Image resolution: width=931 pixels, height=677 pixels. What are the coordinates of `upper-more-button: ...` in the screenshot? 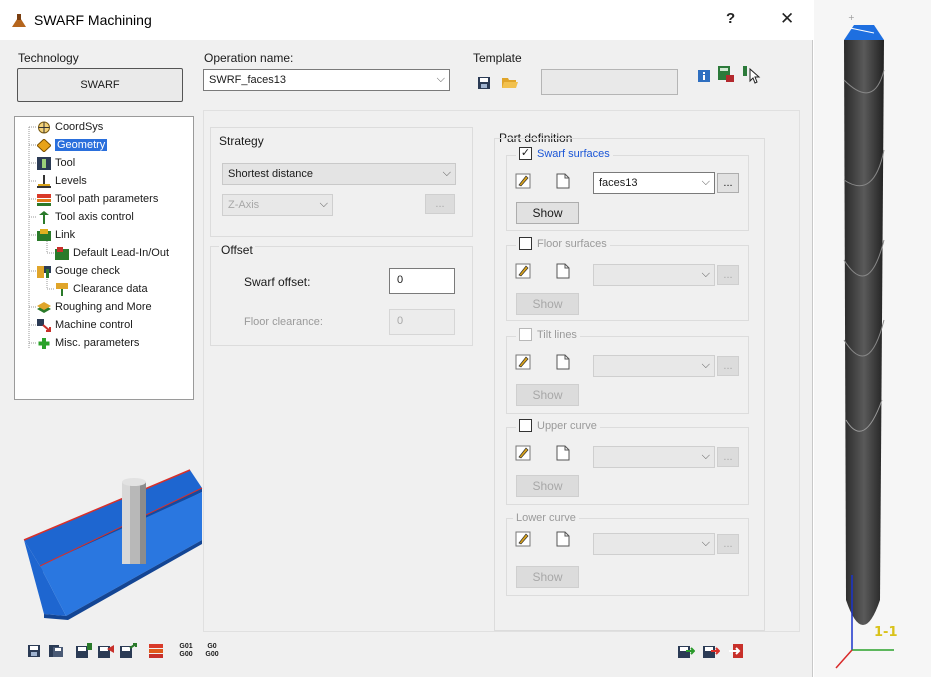 It's located at (728, 457).